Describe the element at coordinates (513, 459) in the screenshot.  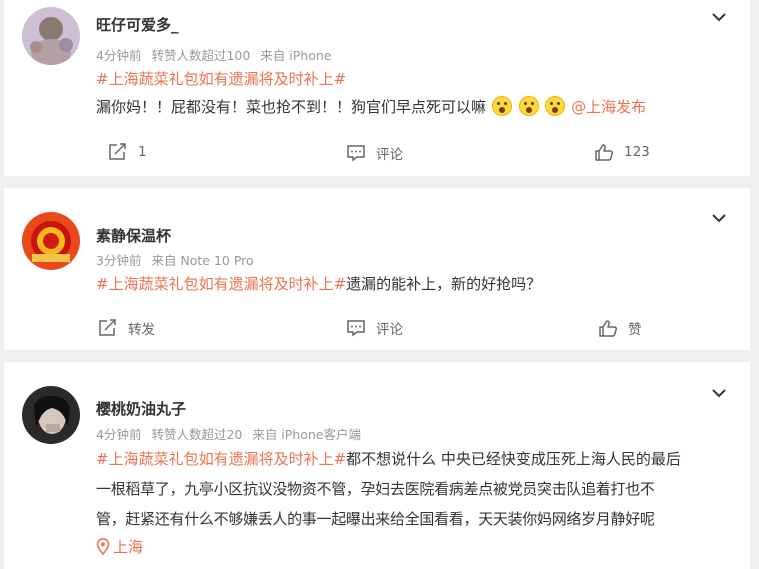
I see `post-body-text: 都不想说什么 中央已经快变成压死上海人民的最后` at that location.